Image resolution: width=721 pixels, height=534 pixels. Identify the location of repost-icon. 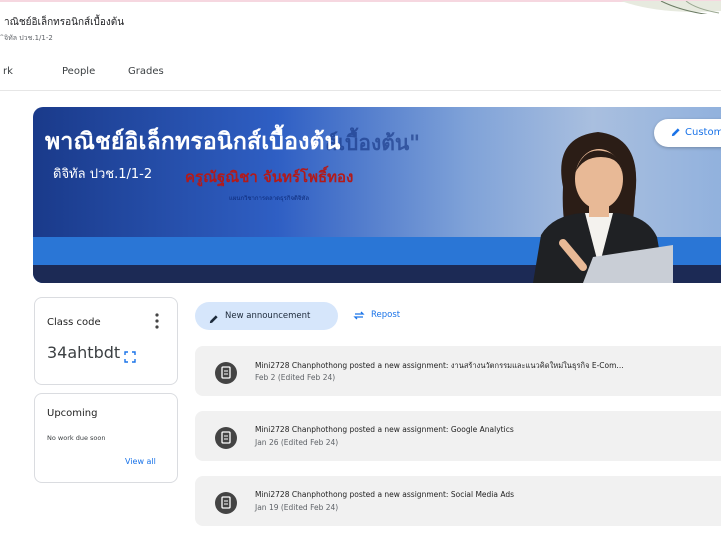
(359, 317).